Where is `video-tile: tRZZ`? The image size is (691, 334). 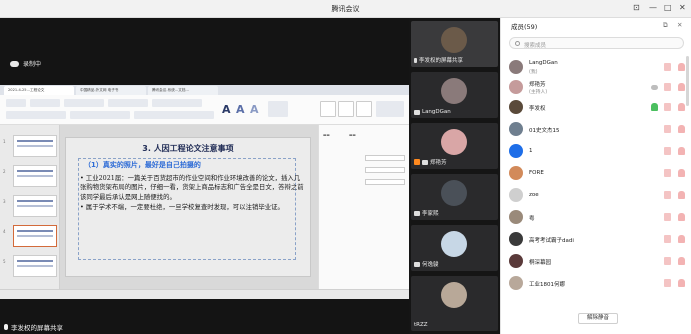 video-tile: tRZZ is located at coordinates (454, 303).